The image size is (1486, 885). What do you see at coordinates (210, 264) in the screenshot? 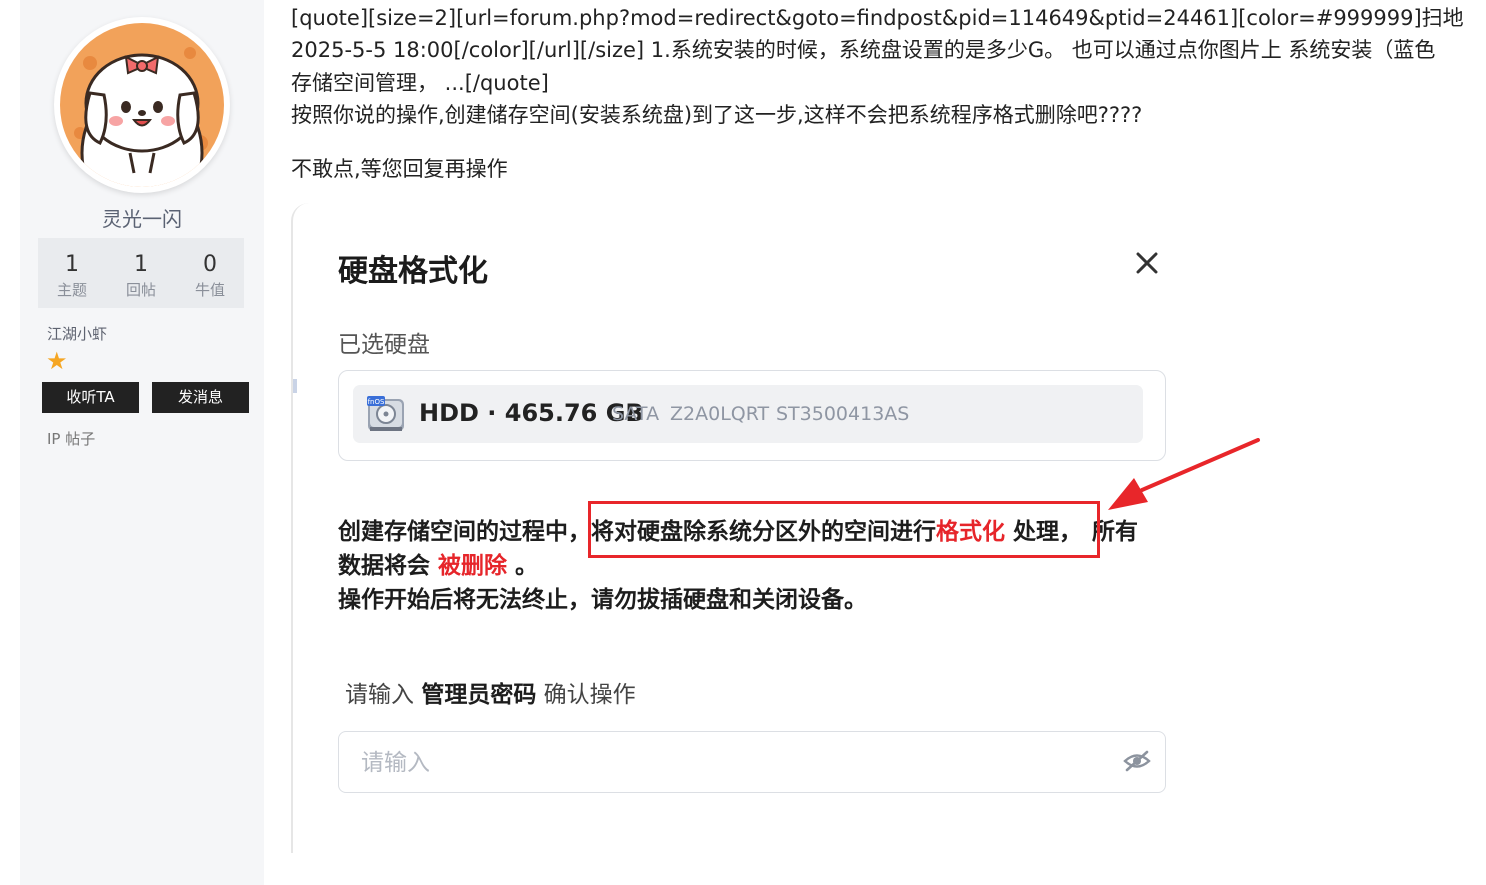
I see `stat-points-value: 0` at bounding box center [210, 264].